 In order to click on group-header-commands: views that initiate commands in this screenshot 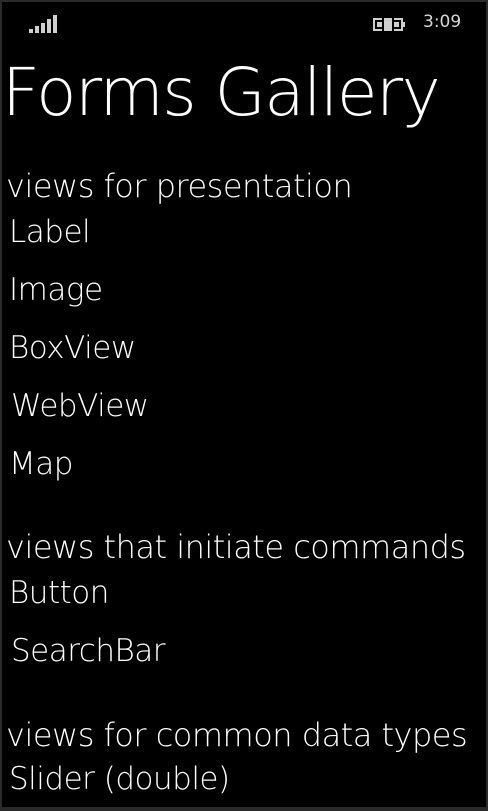, I will do `click(236, 547)`.